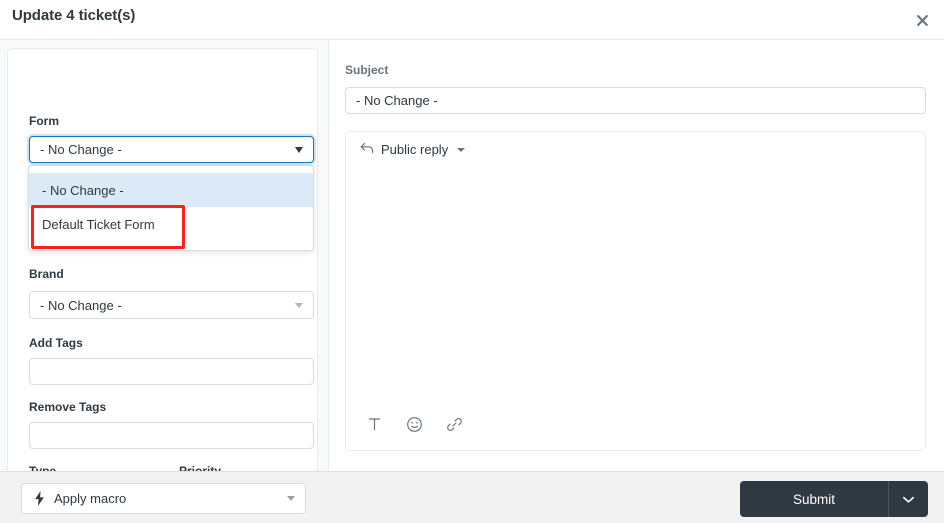 The image size is (944, 523). I want to click on brand-select-value: - No Change -, so click(81, 305).